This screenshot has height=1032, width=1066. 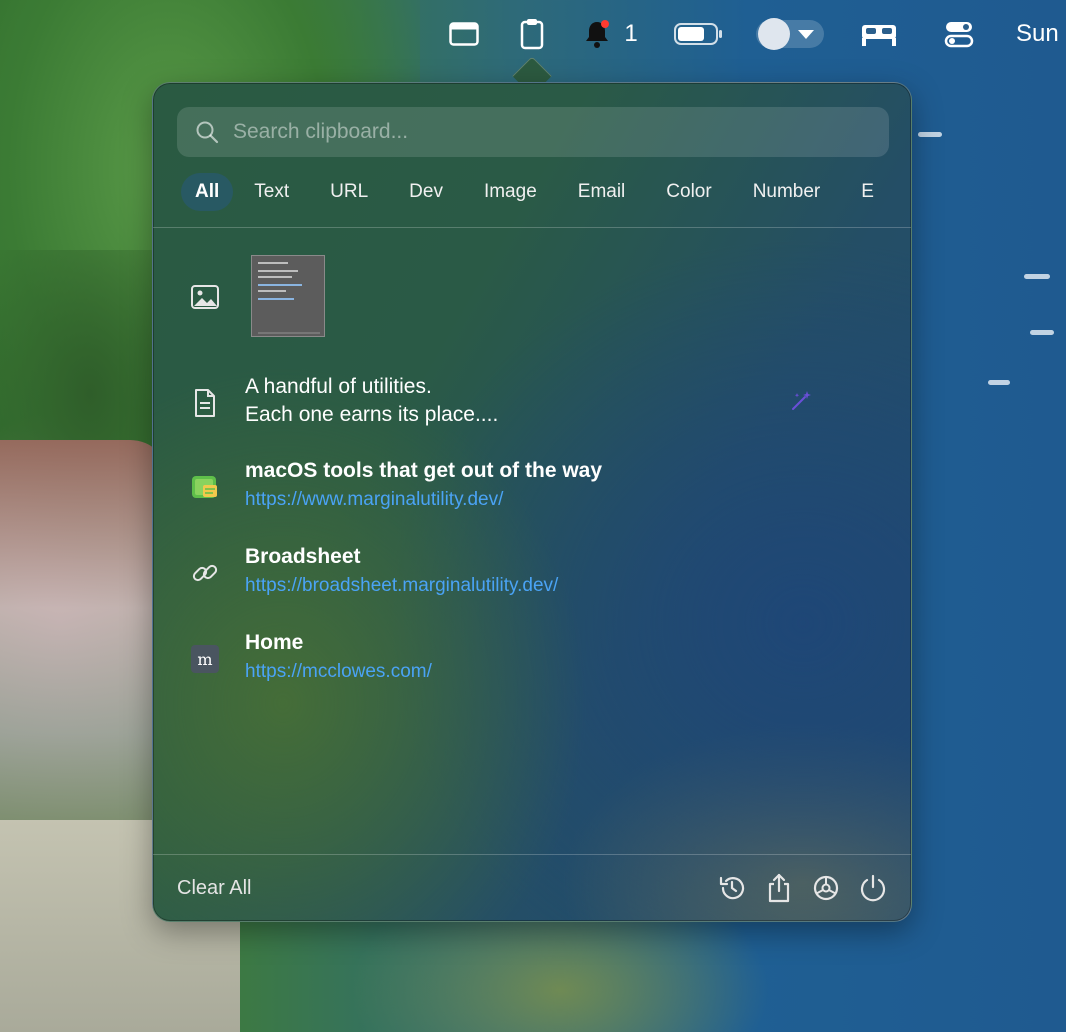 I want to click on tab-email: Email, so click(x=602, y=192).